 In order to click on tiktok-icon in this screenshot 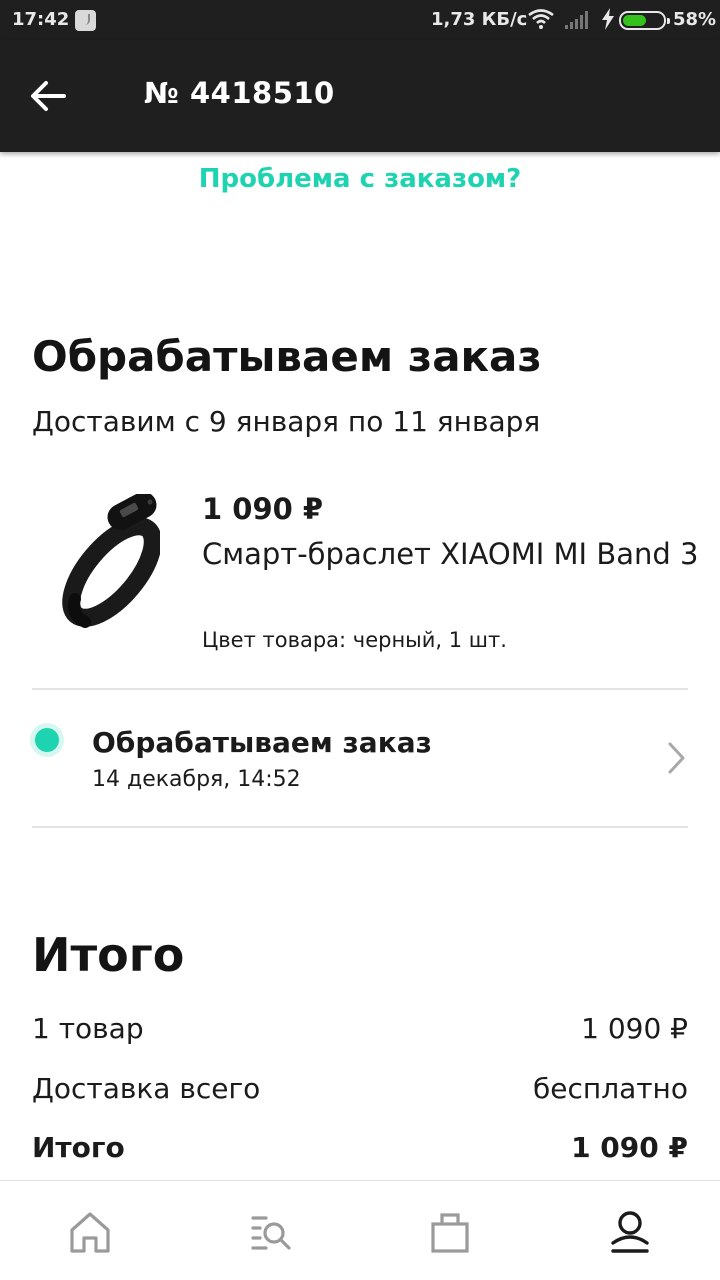, I will do `click(85, 20)`.